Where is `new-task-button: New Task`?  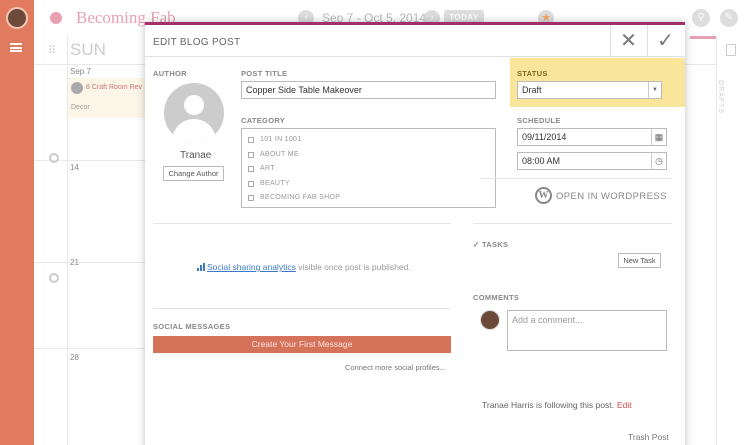
new-task-button: New Task is located at coordinates (639, 260).